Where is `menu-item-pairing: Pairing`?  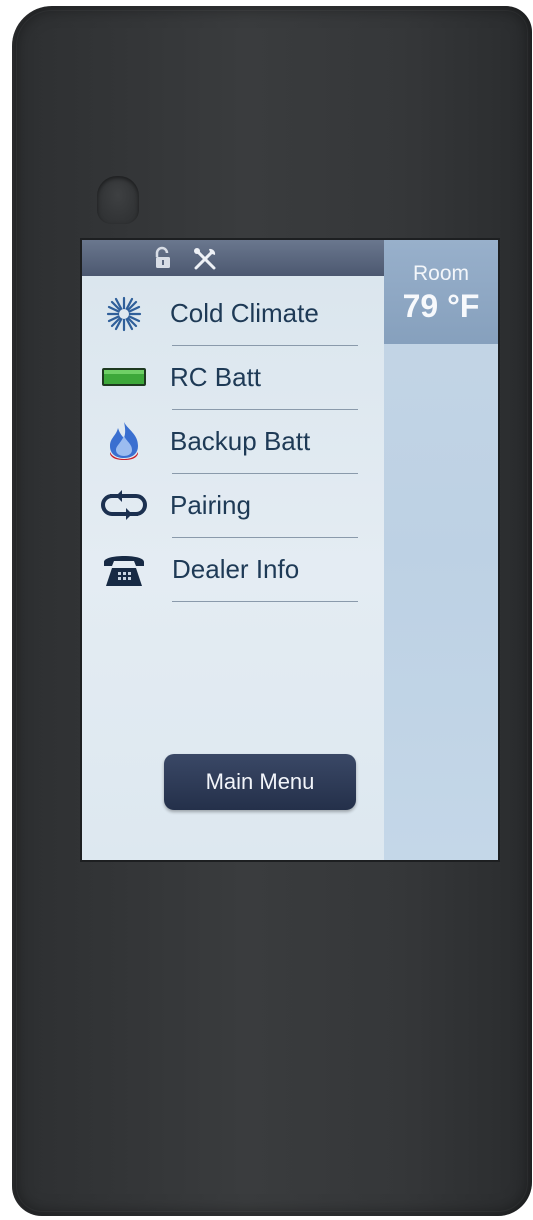
menu-item-pairing: Pairing is located at coordinates (233, 506).